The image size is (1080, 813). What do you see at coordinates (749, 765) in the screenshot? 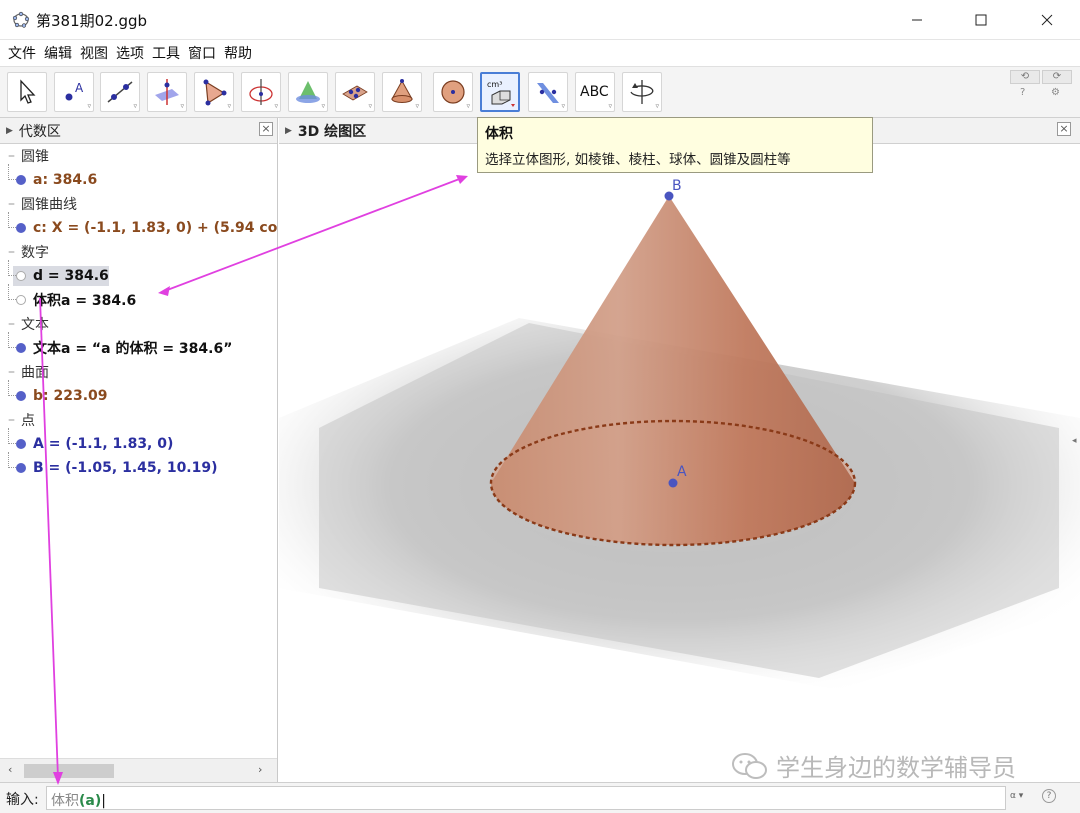
I see `wechat-icon` at bounding box center [749, 765].